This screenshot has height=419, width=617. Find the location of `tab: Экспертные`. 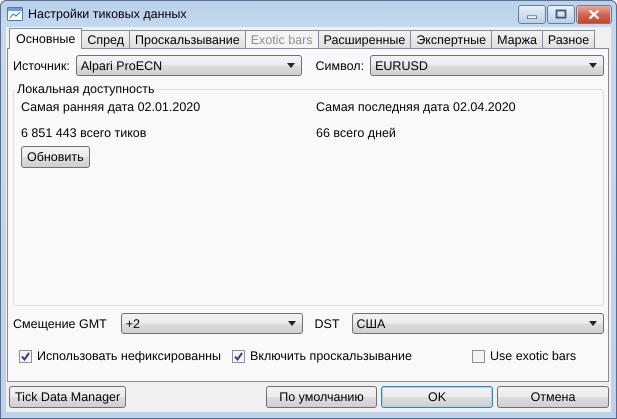

tab: Экспертные is located at coordinates (451, 39).